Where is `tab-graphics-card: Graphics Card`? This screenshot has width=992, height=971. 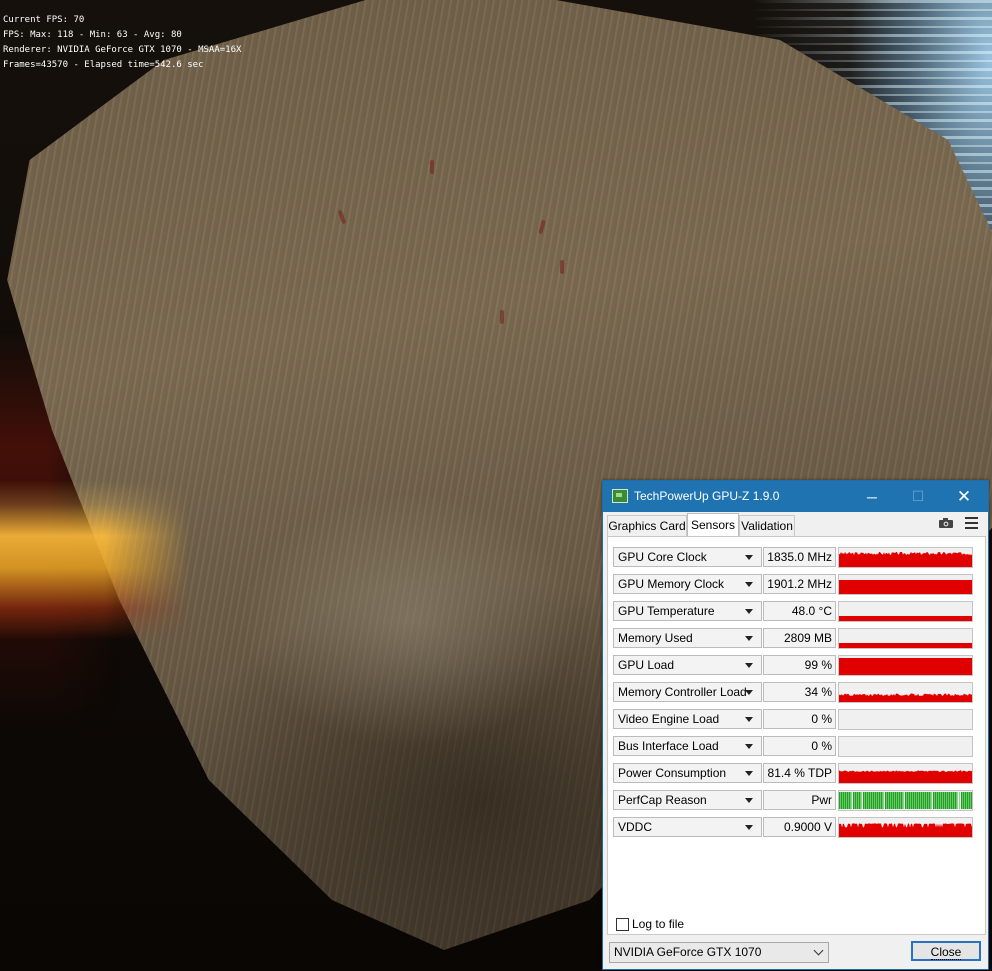
tab-graphics-card: Graphics Card is located at coordinates (647, 525).